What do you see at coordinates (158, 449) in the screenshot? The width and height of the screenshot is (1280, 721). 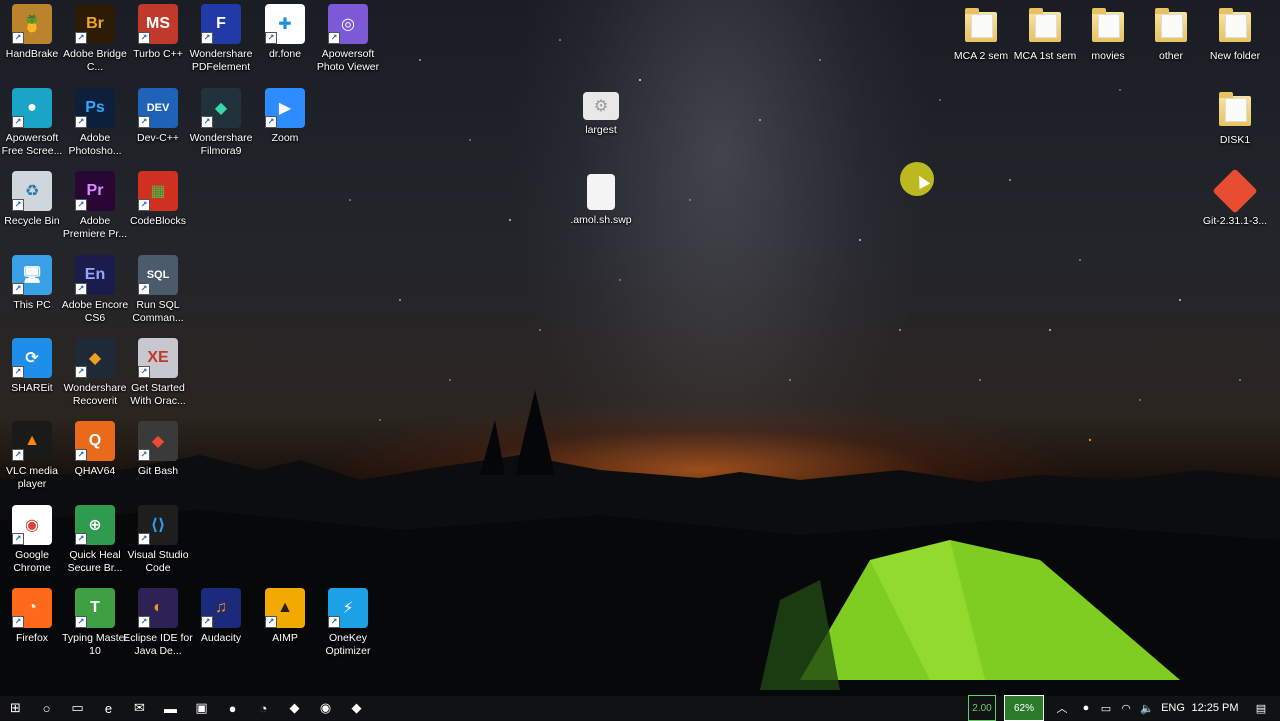 I see `desktop-shortcut: ◆ ↗ Git Bash` at bounding box center [158, 449].